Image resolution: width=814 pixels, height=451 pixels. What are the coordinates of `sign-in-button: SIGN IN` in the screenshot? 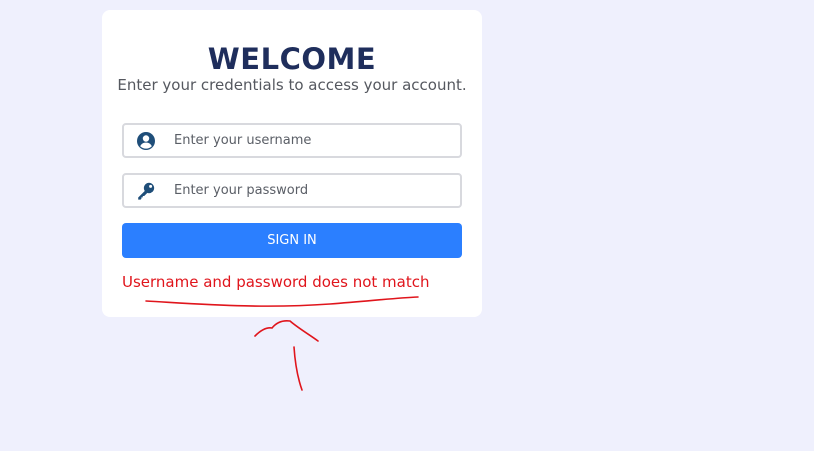 It's located at (292, 240).